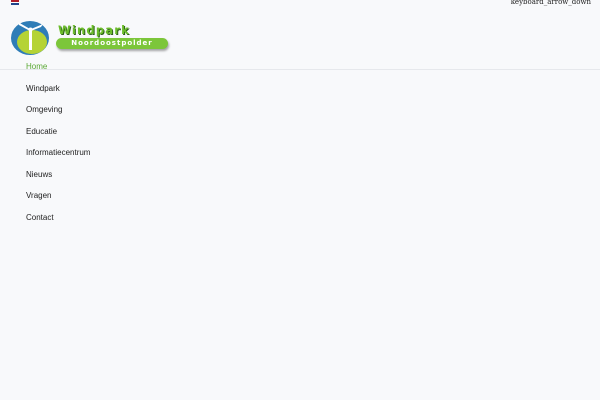  Describe the element at coordinates (112, 43) in the screenshot. I see `logo-subtitle: Noordoostpolder` at that location.